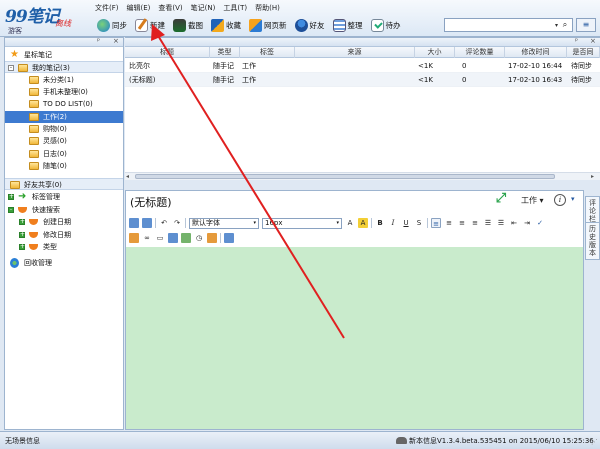 The height and width of the screenshot is (449, 600). Describe the element at coordinates (224, 223) in the screenshot. I see `font-family-select: 默认字体 ▾` at that location.